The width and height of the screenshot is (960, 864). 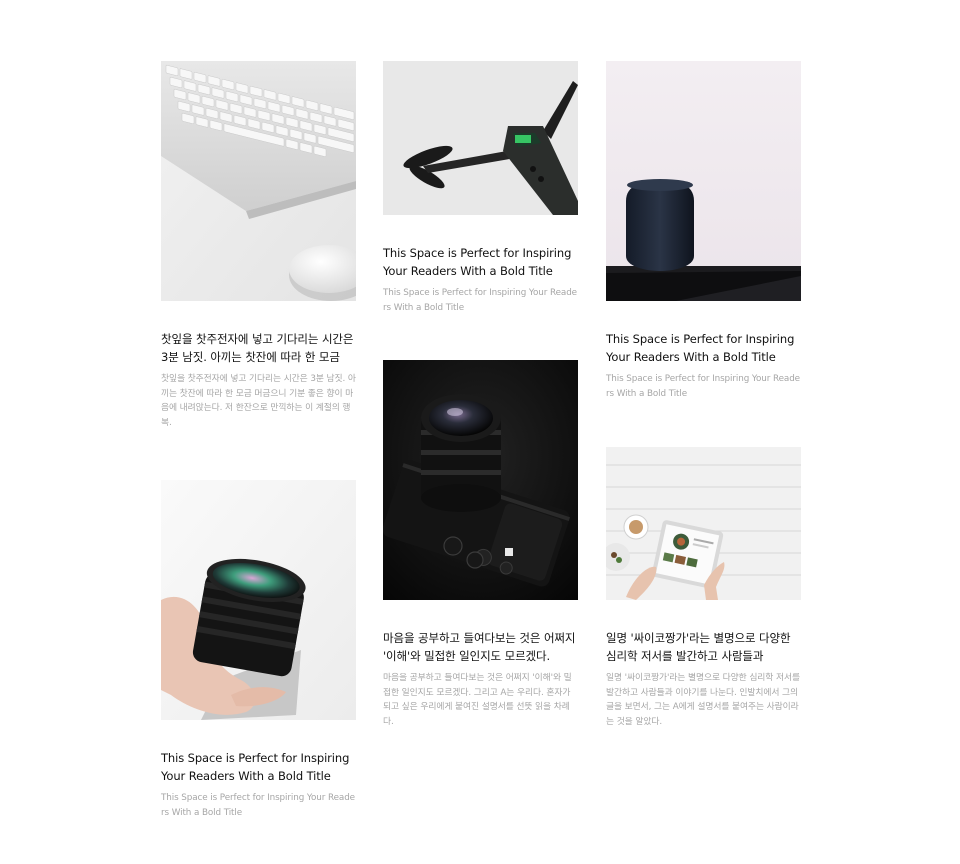 I want to click on post-image-lens, so click(x=258, y=600).